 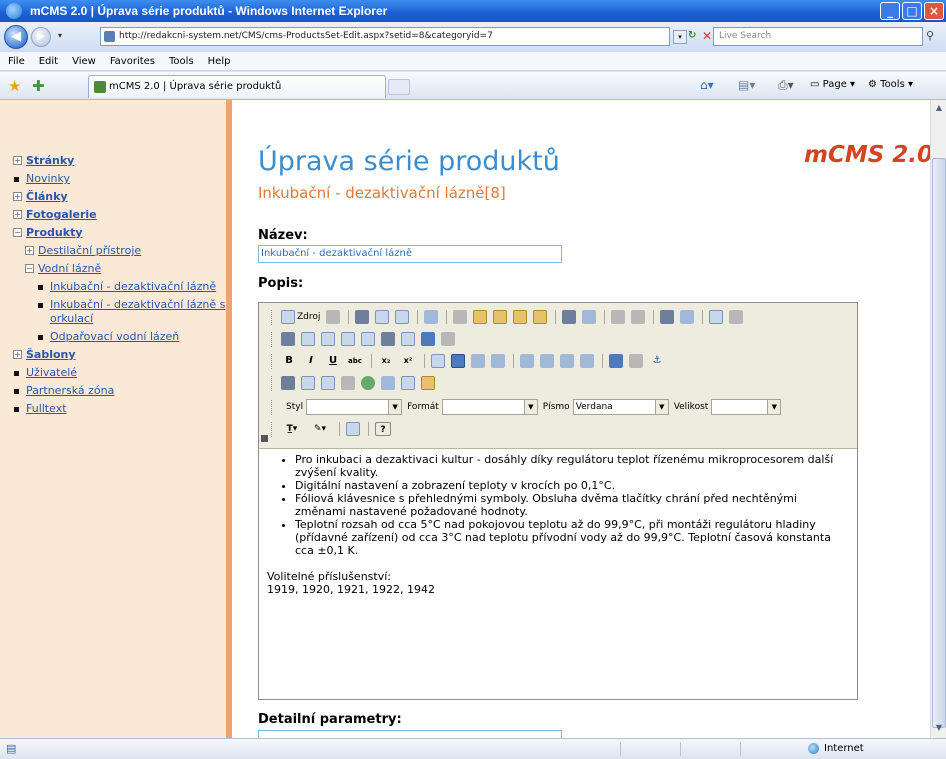 I want to click on textarea-icon, so click(x=368, y=339).